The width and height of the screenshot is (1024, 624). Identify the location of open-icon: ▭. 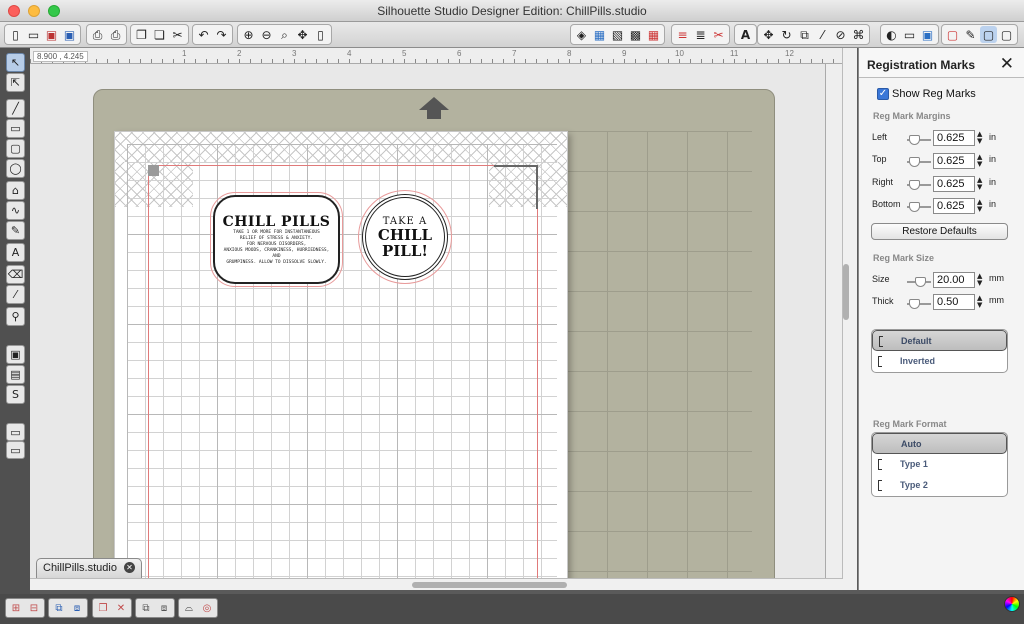
(33, 34).